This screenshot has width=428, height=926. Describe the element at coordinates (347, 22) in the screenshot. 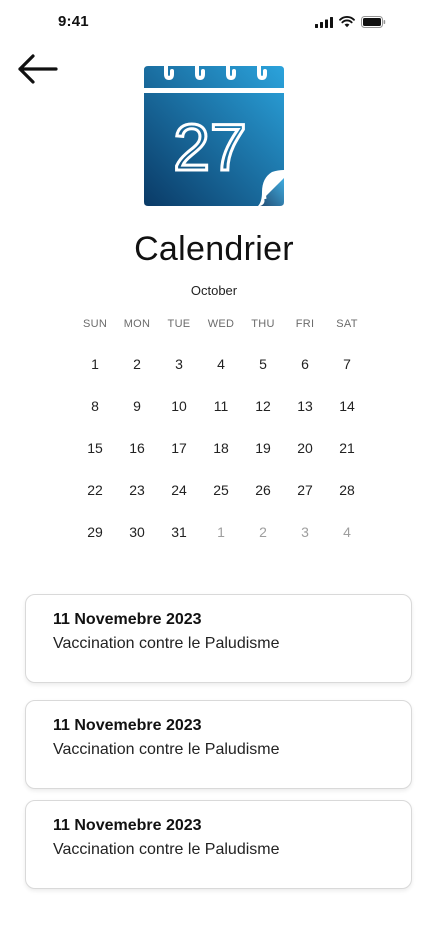

I see `wifi-icon` at that location.